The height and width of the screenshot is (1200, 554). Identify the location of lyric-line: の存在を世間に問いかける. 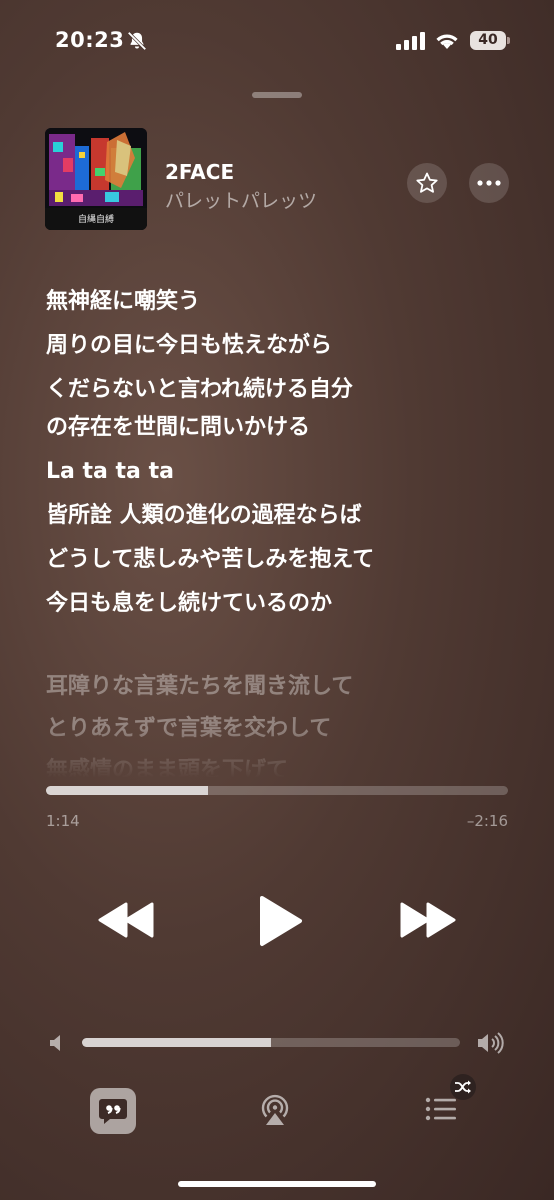
(286, 428).